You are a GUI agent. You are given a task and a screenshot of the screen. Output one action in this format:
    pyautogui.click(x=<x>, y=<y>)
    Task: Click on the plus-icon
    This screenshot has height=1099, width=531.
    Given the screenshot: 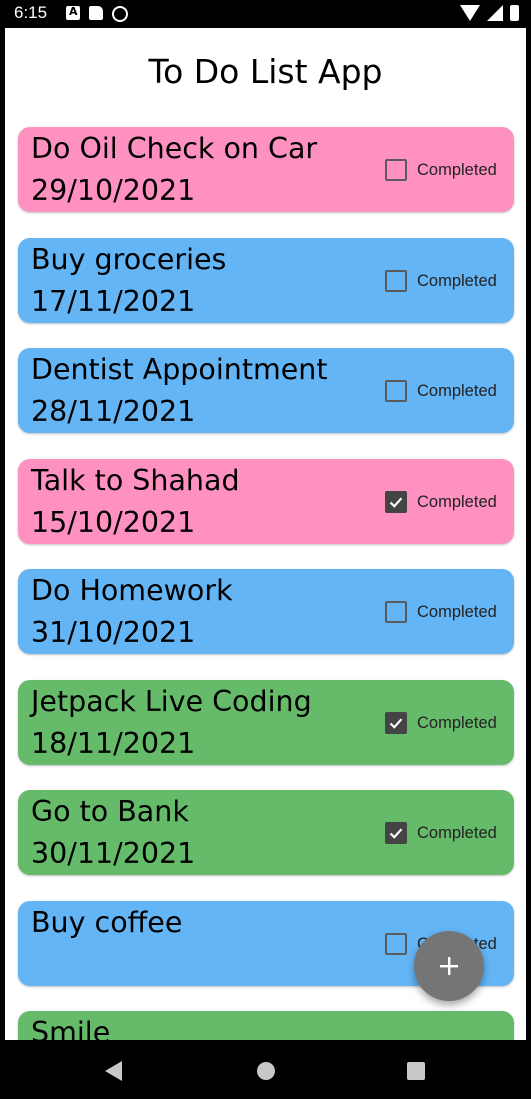 What is the action you would take?
    pyautogui.click(x=449, y=966)
    